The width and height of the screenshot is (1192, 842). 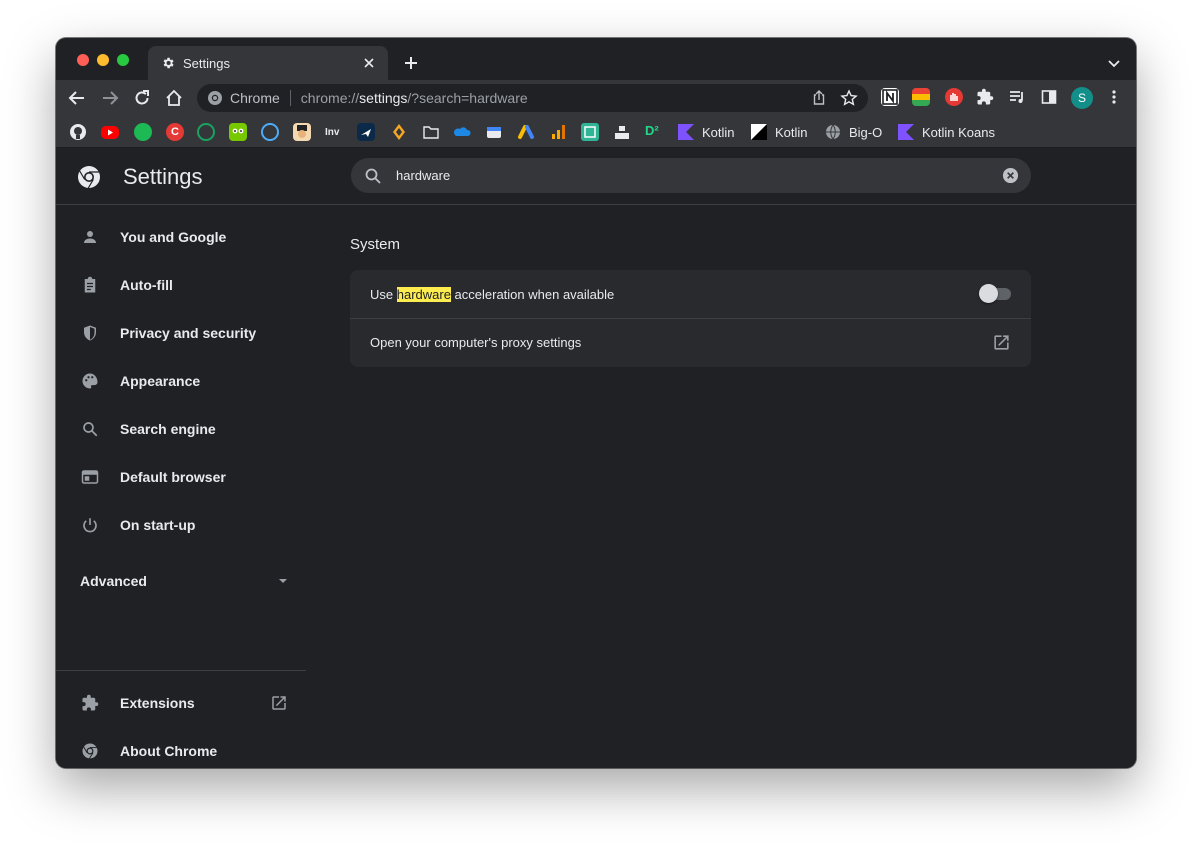 I want to click on hardware-acceleration-label: Use hardware acceleration when available, so click(x=492, y=294).